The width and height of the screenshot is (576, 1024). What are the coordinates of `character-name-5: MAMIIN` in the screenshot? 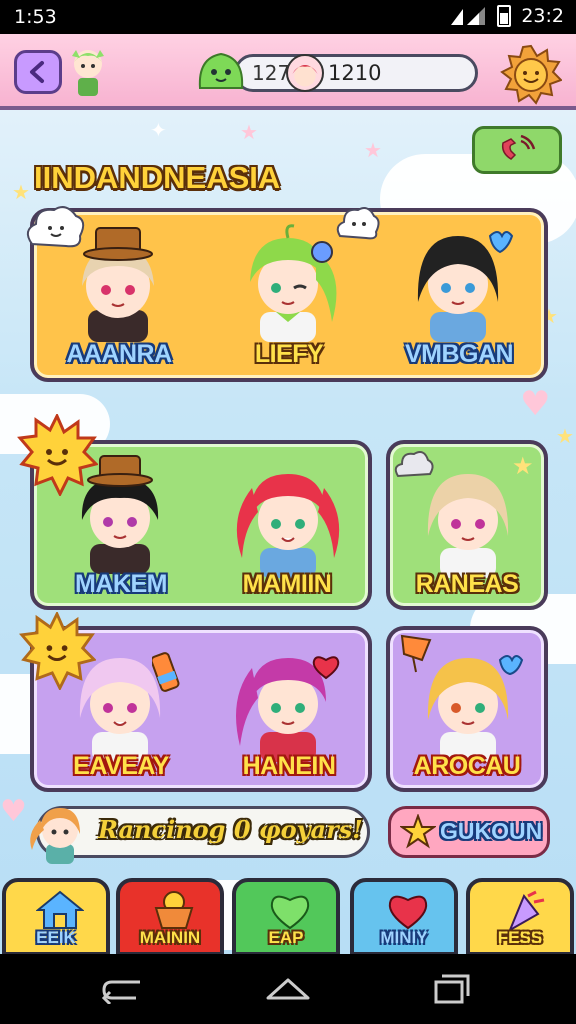 It's located at (287, 584).